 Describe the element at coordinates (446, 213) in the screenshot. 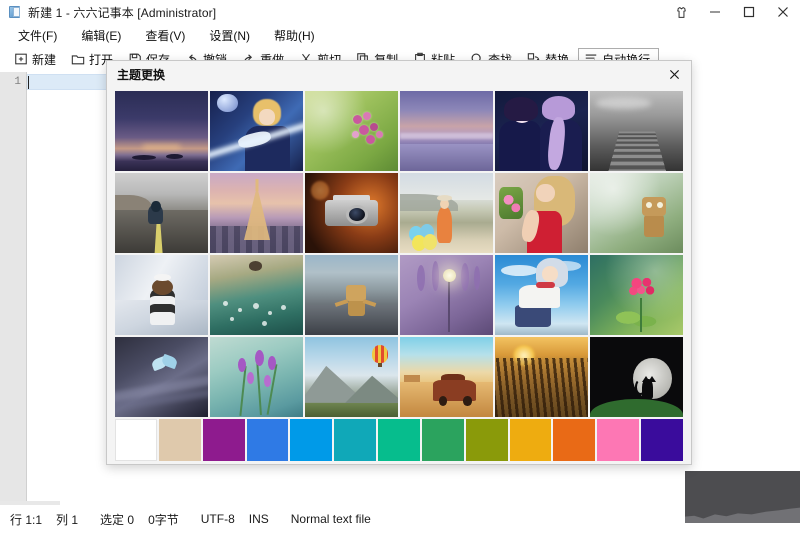

I see `thumb-girl-balloons` at that location.